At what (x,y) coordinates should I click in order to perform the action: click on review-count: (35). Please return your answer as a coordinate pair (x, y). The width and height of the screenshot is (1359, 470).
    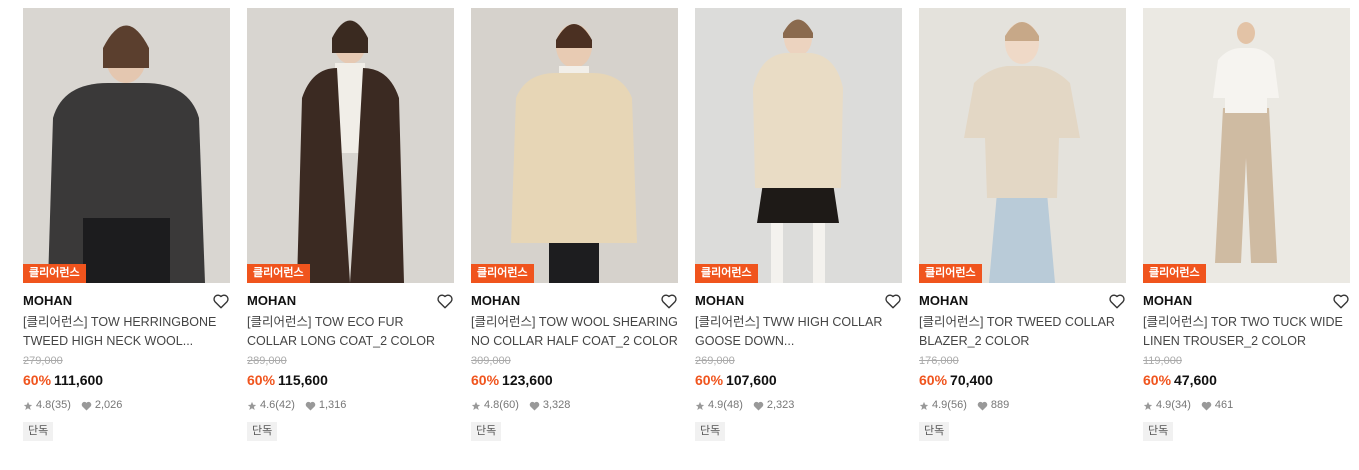
    Looking at the image, I should click on (61, 405).